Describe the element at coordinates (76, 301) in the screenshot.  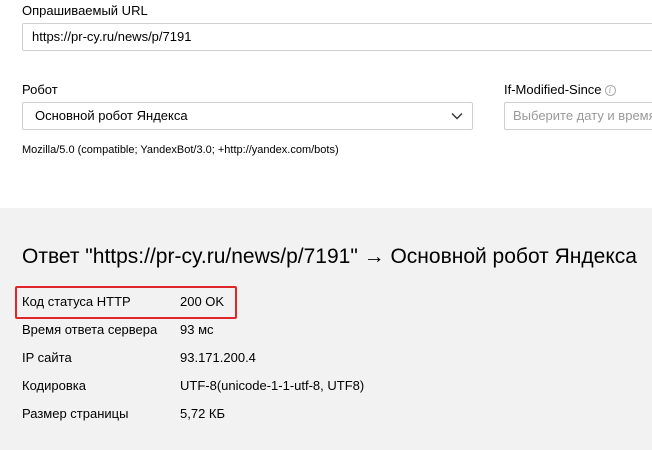
I see `row-key: Код статуса HTTP` at that location.